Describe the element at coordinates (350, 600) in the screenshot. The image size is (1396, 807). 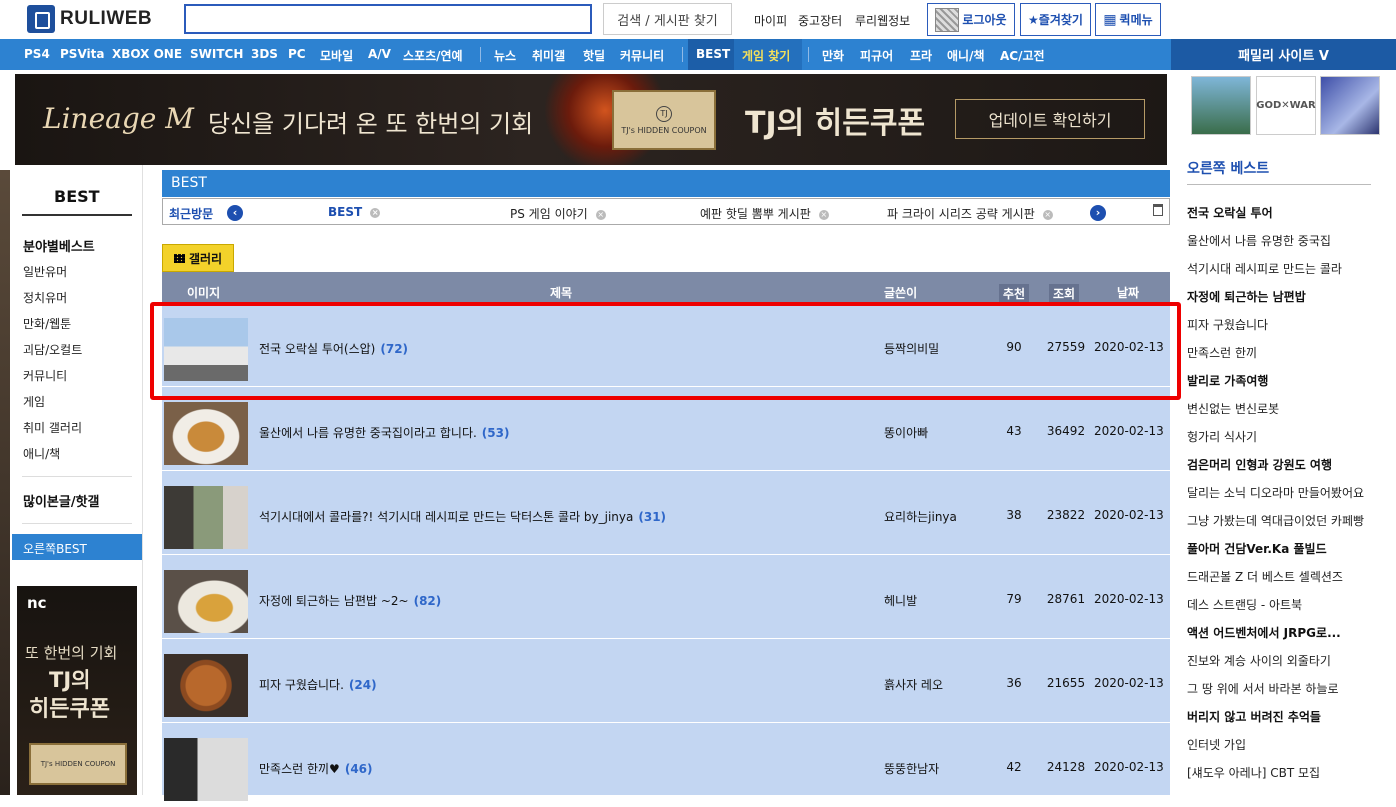
I see `post-title: 자정에 퇴근하는 남편밥 ~2~ (82)` at that location.